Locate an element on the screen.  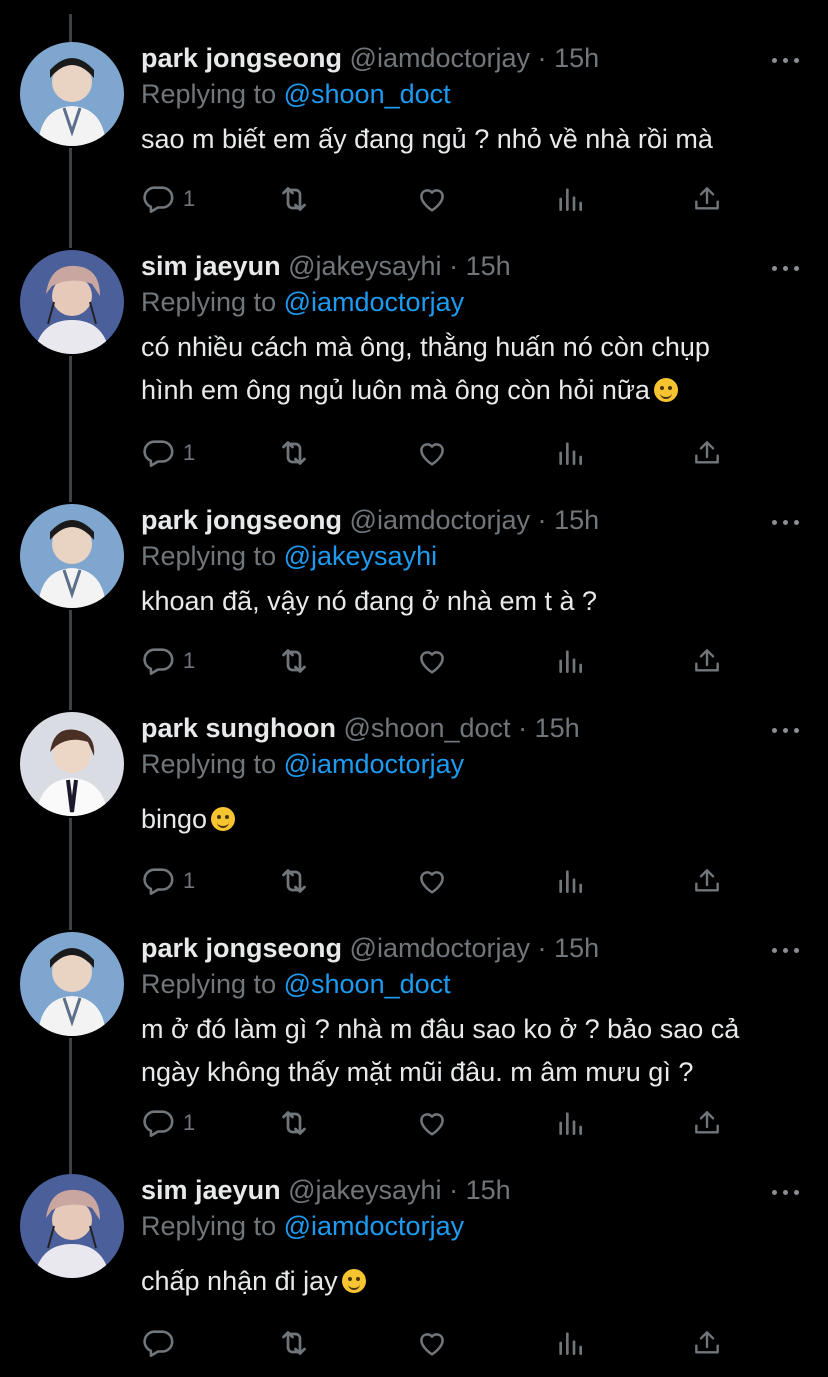
replying-to: Replying to @iamdoctorjay is located at coordinates (302, 1226).